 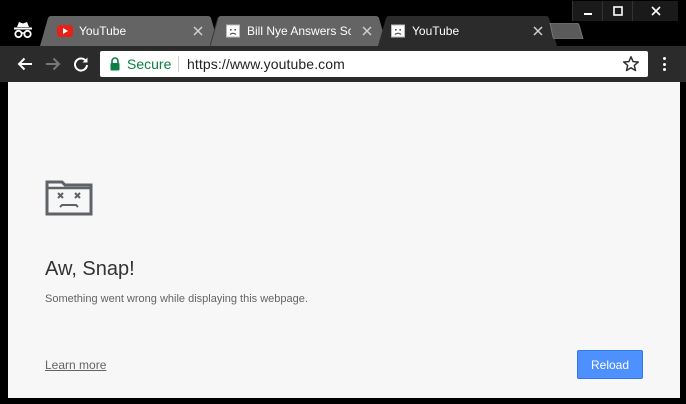 What do you see at coordinates (469, 31) in the screenshot?
I see `tab-youtube-active: YouTube` at bounding box center [469, 31].